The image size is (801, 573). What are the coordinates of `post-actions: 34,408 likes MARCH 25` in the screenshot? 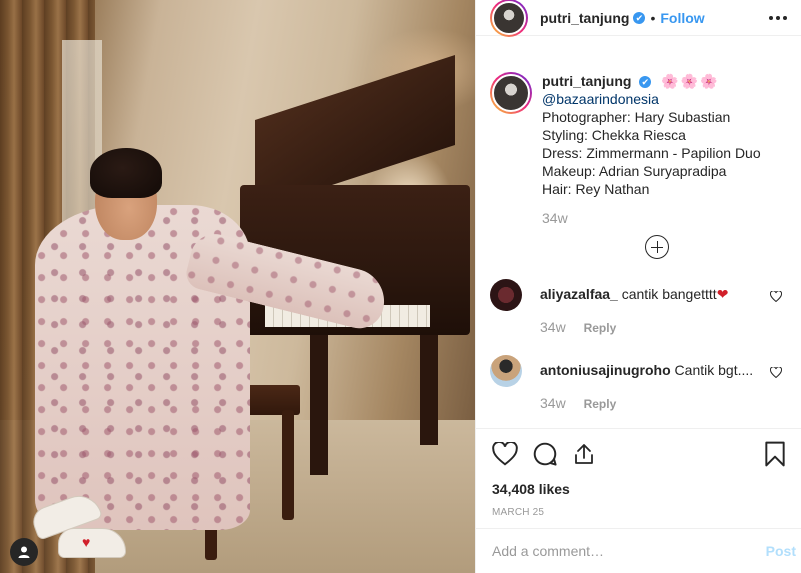 It's located at (638, 478).